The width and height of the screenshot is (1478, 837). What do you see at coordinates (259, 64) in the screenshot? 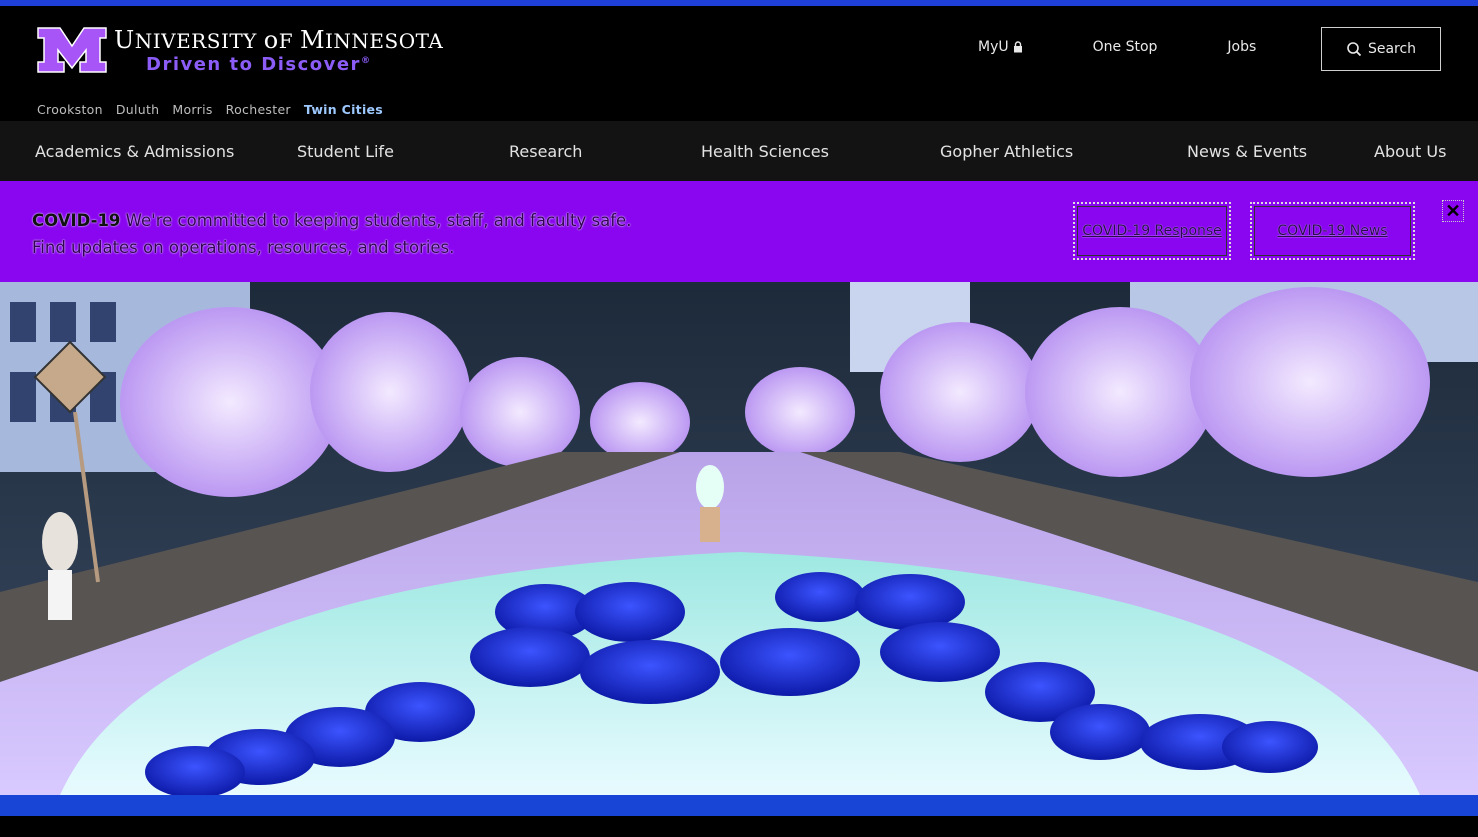
I see `tagline: Driven to Discover®` at bounding box center [259, 64].